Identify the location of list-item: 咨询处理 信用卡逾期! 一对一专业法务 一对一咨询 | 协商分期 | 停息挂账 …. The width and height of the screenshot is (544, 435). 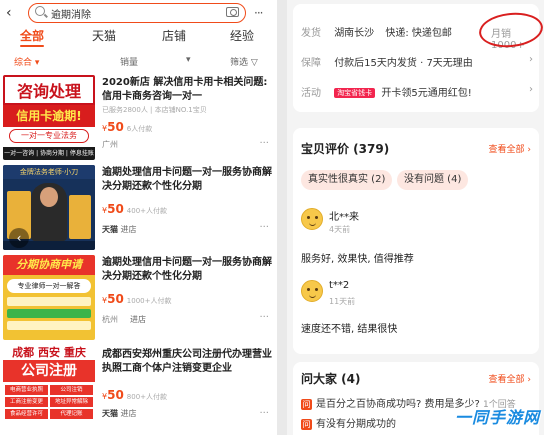
(138, 117).